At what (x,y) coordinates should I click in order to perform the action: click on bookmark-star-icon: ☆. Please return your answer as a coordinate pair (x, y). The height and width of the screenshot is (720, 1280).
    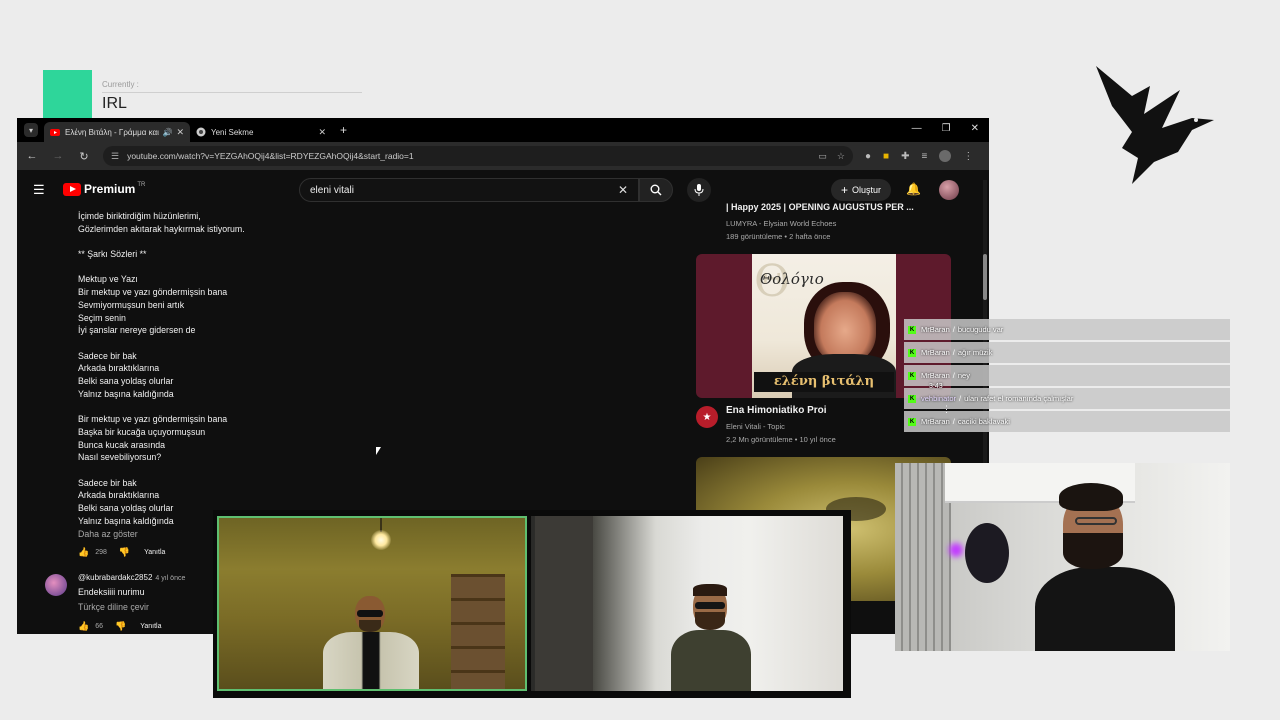
    Looking at the image, I should click on (841, 156).